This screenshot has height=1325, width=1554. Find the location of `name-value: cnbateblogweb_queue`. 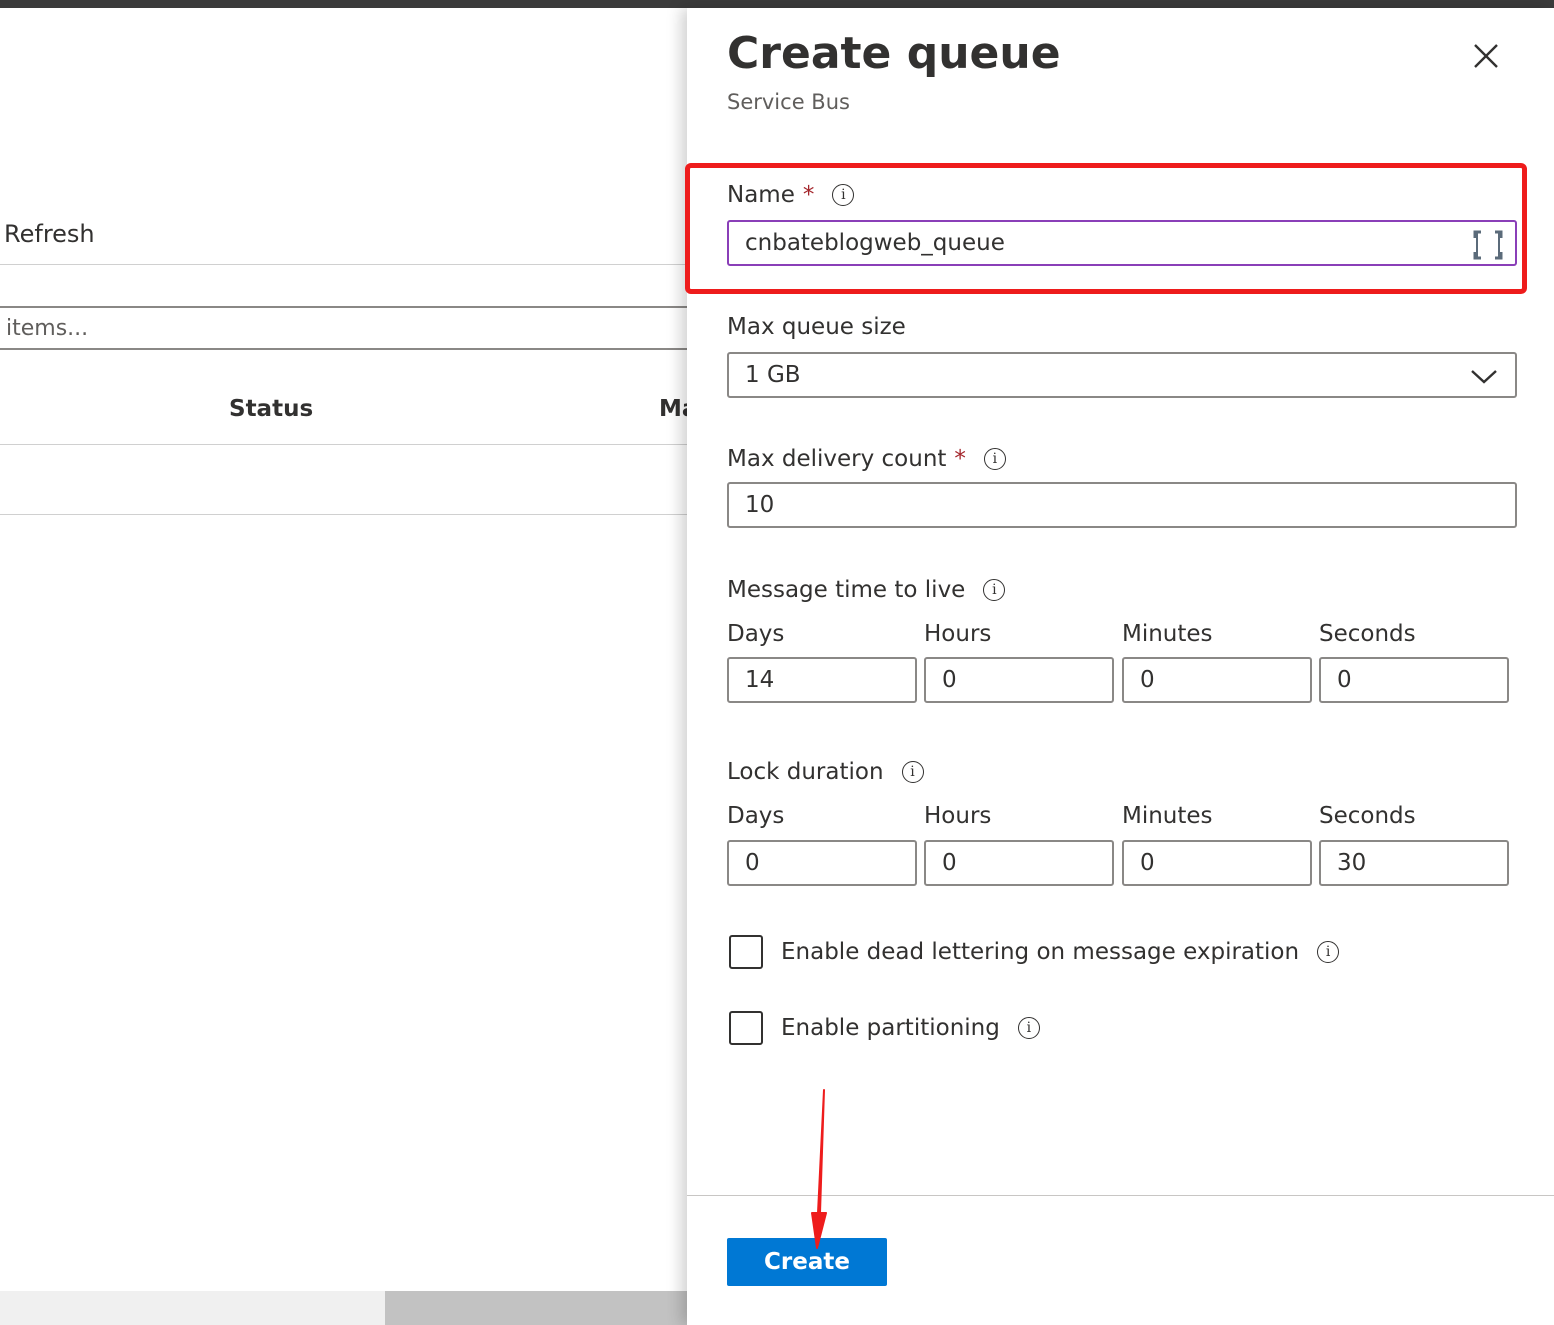

name-value: cnbateblogweb_queue is located at coordinates (875, 243).